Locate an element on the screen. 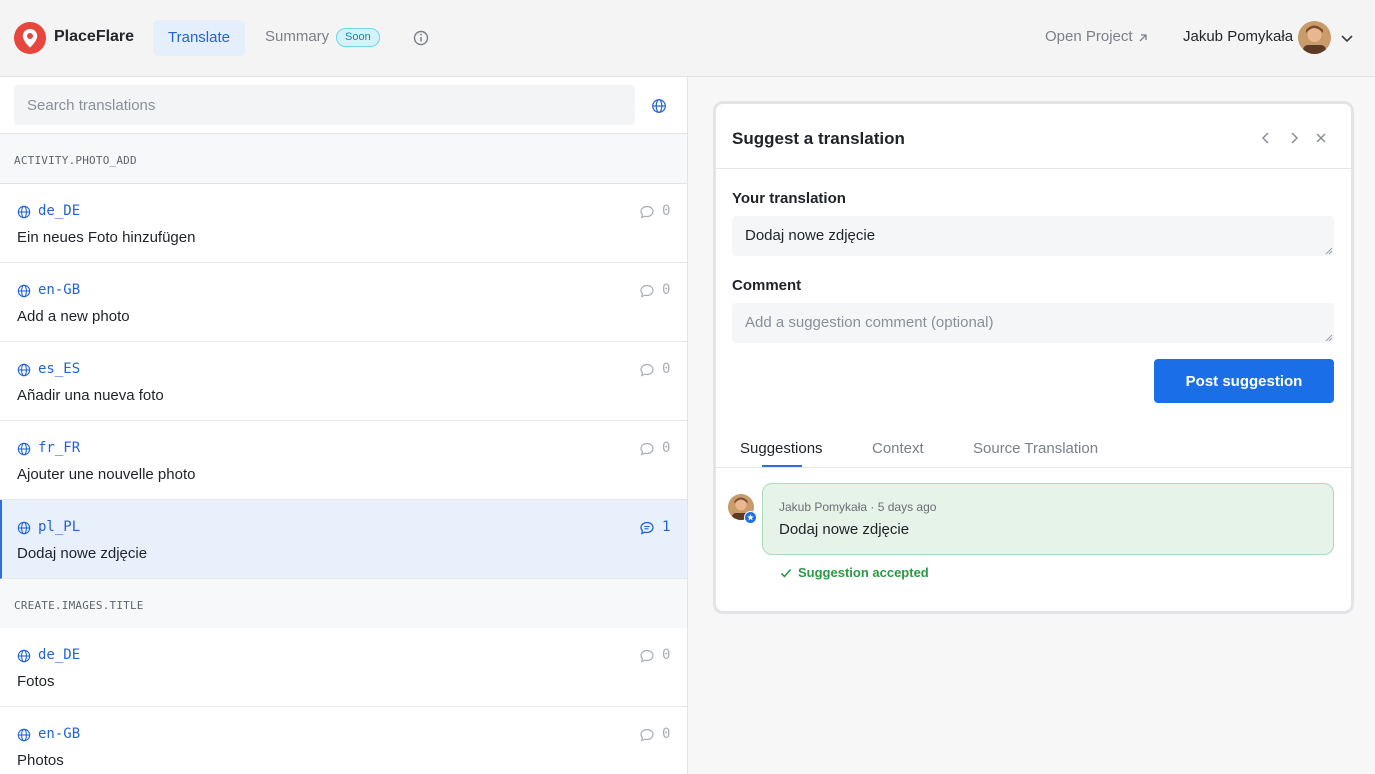 This screenshot has width=1375, height=774. your-translation-input is located at coordinates (1033, 236).